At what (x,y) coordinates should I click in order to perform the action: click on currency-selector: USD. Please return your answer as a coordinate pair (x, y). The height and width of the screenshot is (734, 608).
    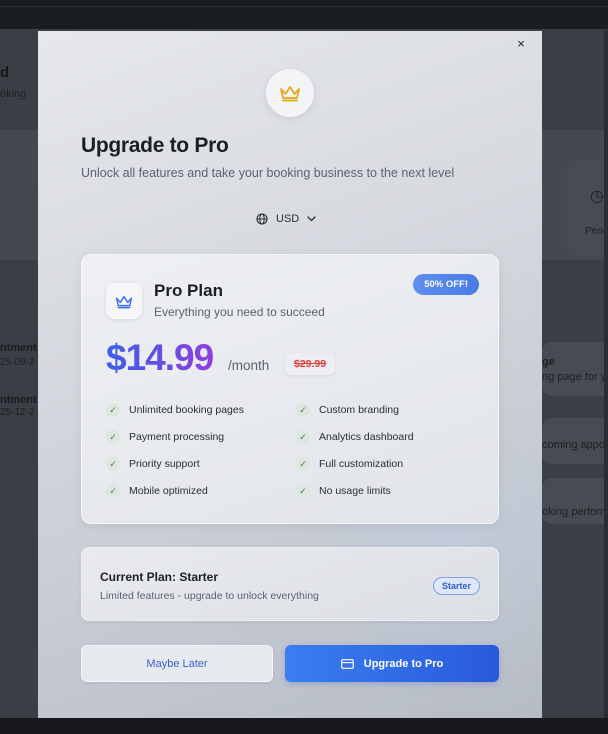
    Looking at the image, I should click on (286, 219).